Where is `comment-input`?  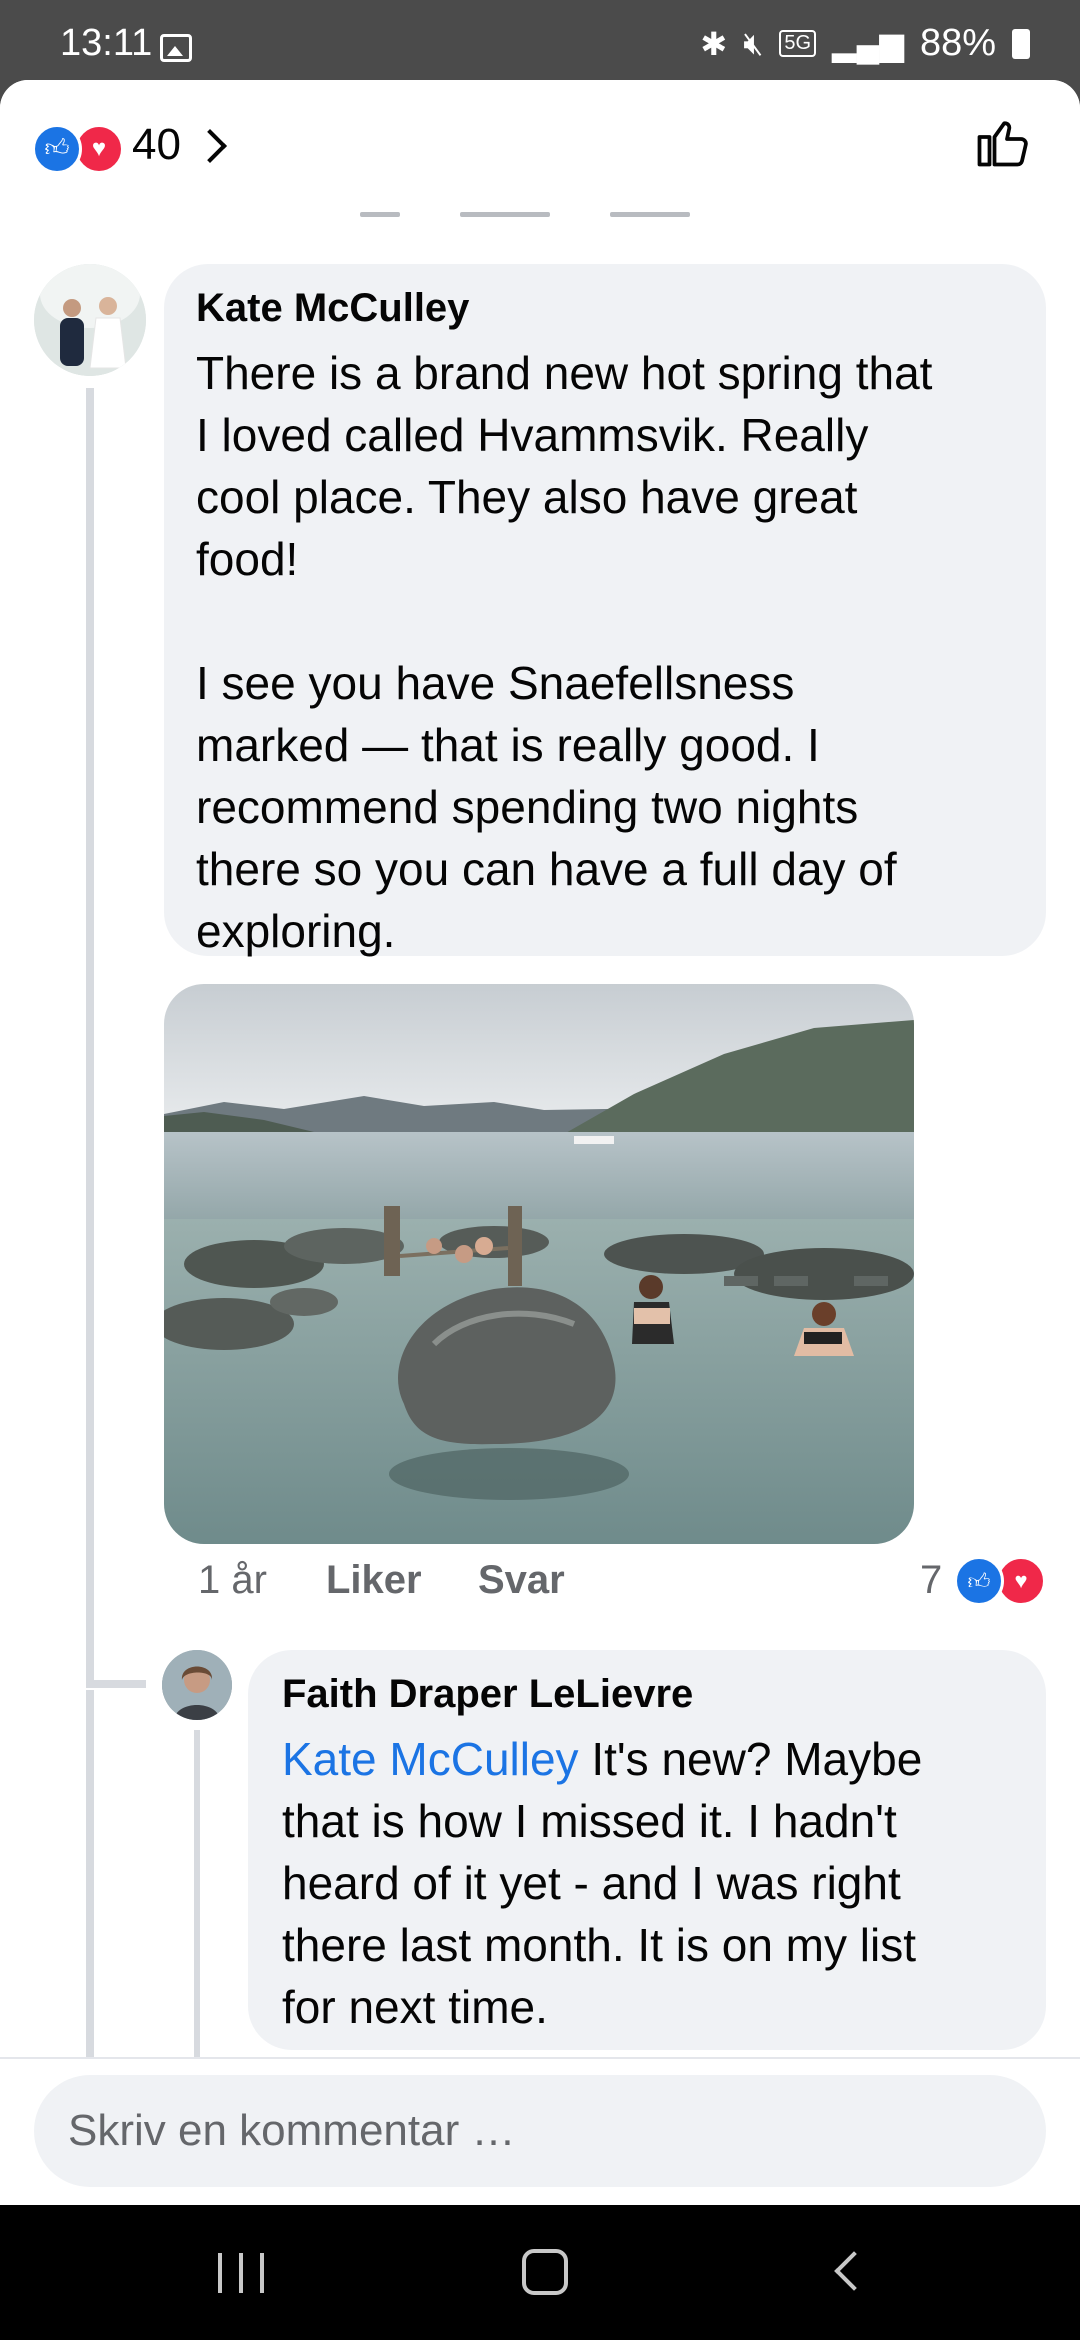 comment-input is located at coordinates (540, 2131).